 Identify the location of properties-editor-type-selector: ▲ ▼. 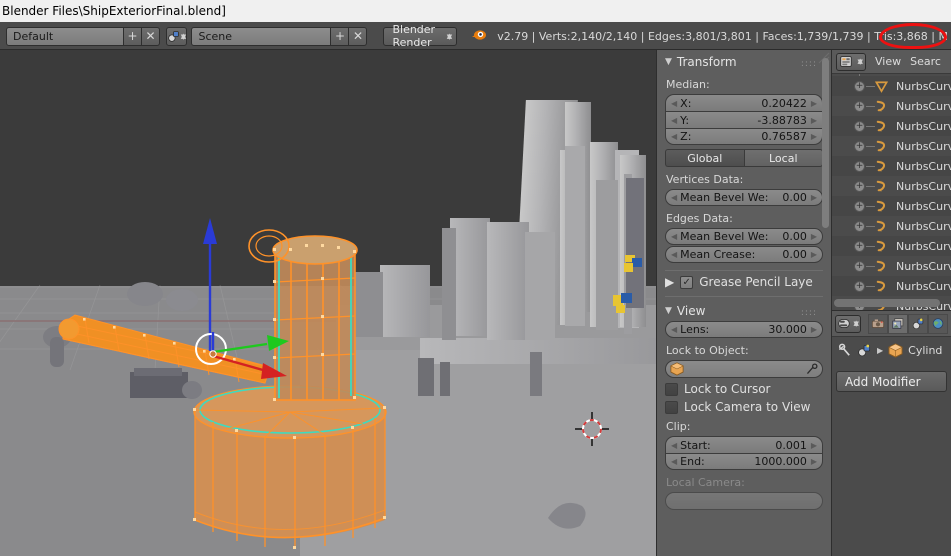
(848, 323).